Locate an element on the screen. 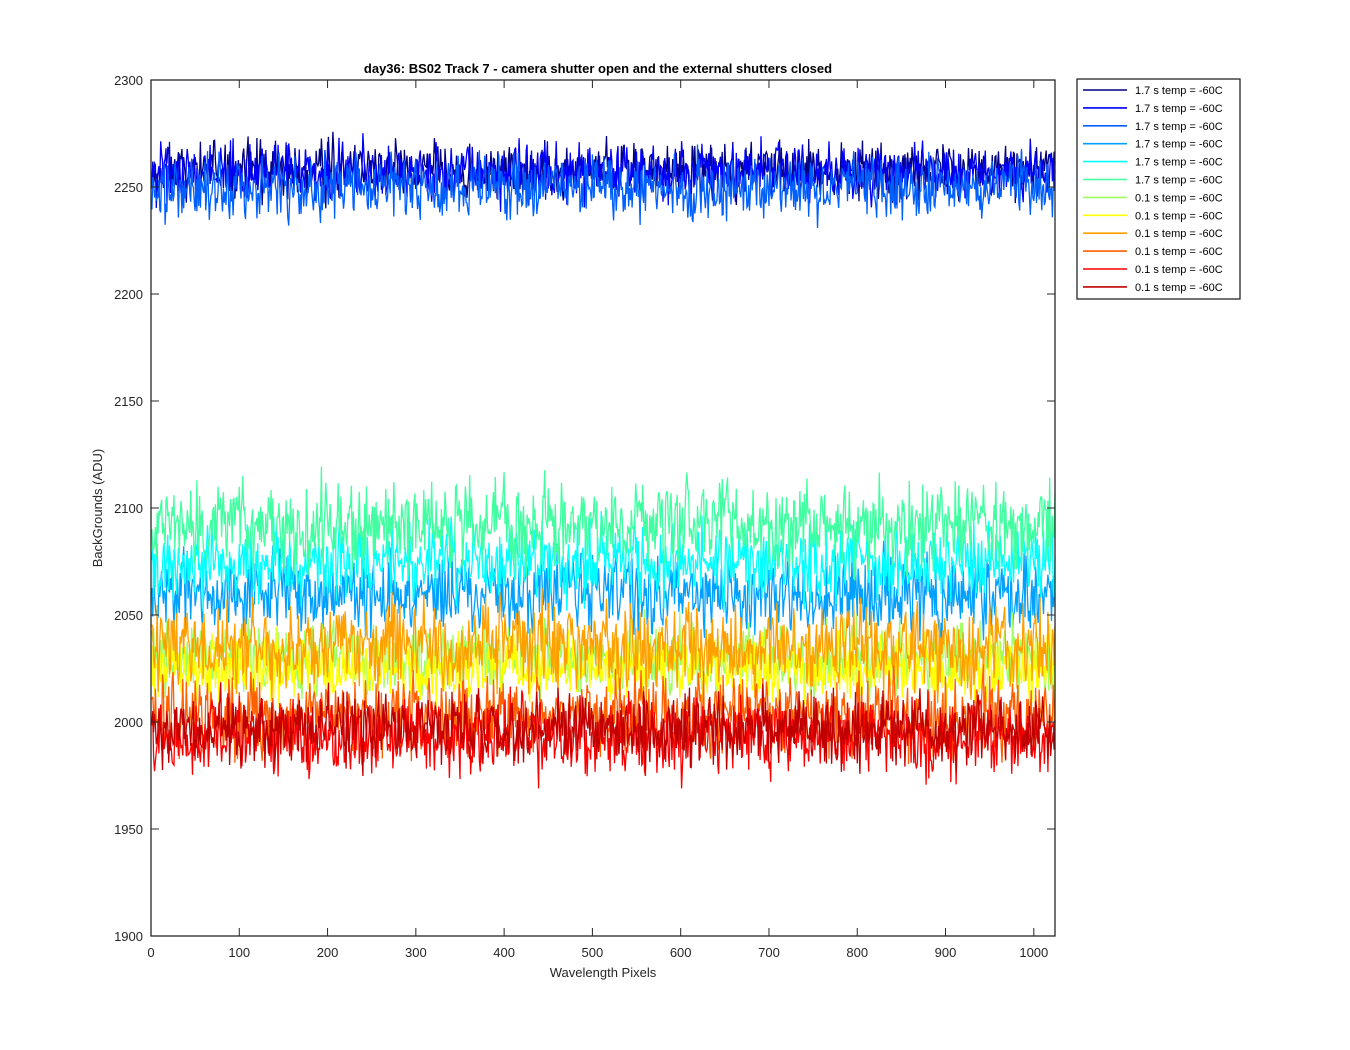 The width and height of the screenshot is (1350, 1050). x-tick-label: 100 is located at coordinates (239, 952).